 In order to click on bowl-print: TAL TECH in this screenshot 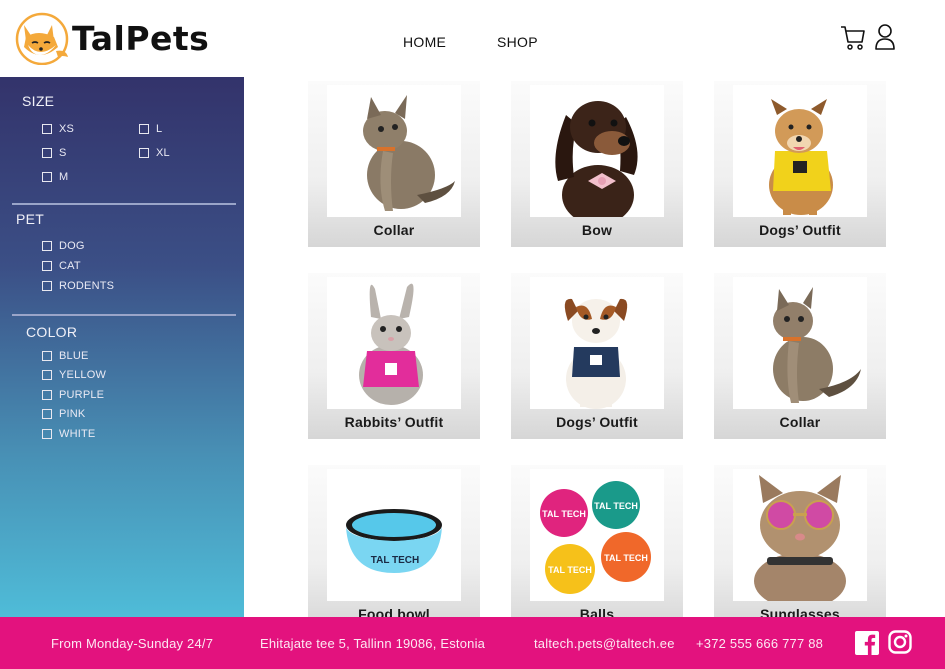, I will do `click(395, 560)`.